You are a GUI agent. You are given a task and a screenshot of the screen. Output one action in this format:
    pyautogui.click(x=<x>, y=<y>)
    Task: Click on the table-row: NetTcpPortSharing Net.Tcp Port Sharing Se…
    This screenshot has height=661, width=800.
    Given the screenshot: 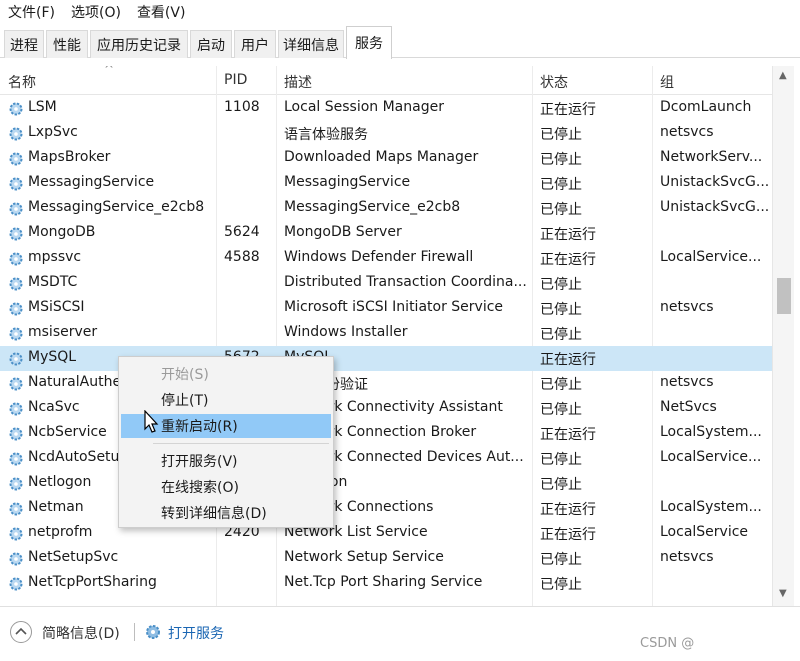 What is the action you would take?
    pyautogui.click(x=386, y=583)
    